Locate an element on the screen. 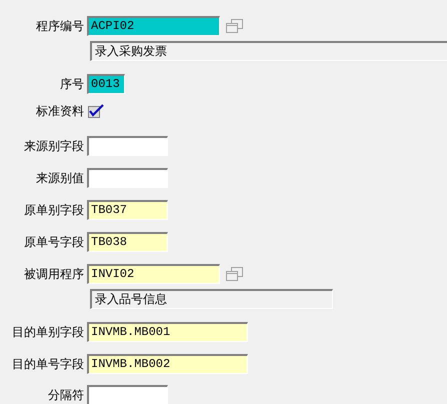  text-field: TB038 is located at coordinates (127, 242).